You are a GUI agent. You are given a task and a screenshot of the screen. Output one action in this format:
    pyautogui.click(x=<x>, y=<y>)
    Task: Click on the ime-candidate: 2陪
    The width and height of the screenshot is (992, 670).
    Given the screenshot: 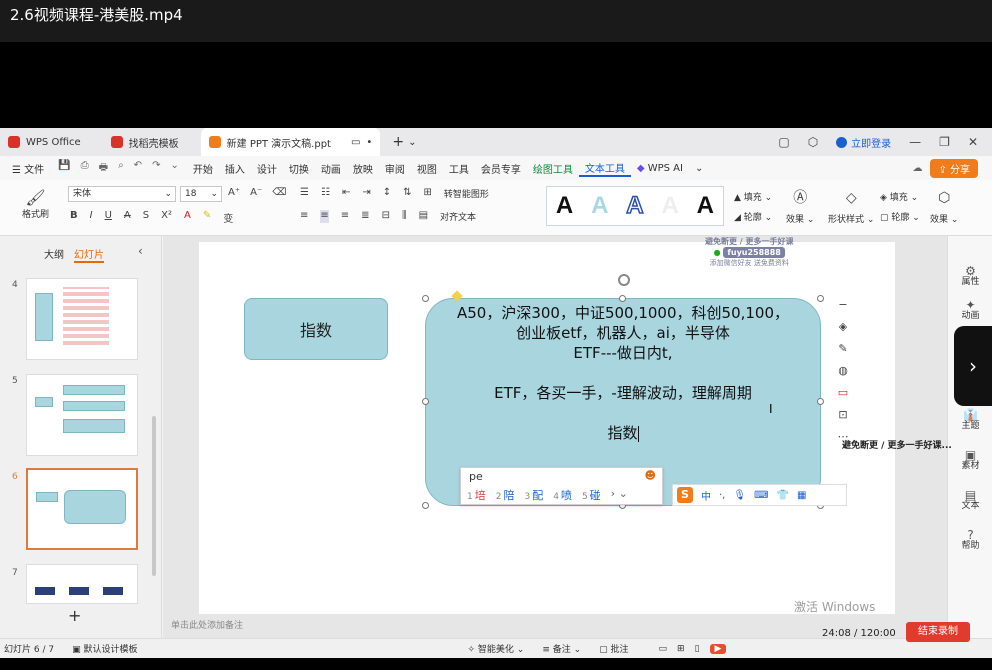 What is the action you would take?
    pyautogui.click(x=505, y=495)
    